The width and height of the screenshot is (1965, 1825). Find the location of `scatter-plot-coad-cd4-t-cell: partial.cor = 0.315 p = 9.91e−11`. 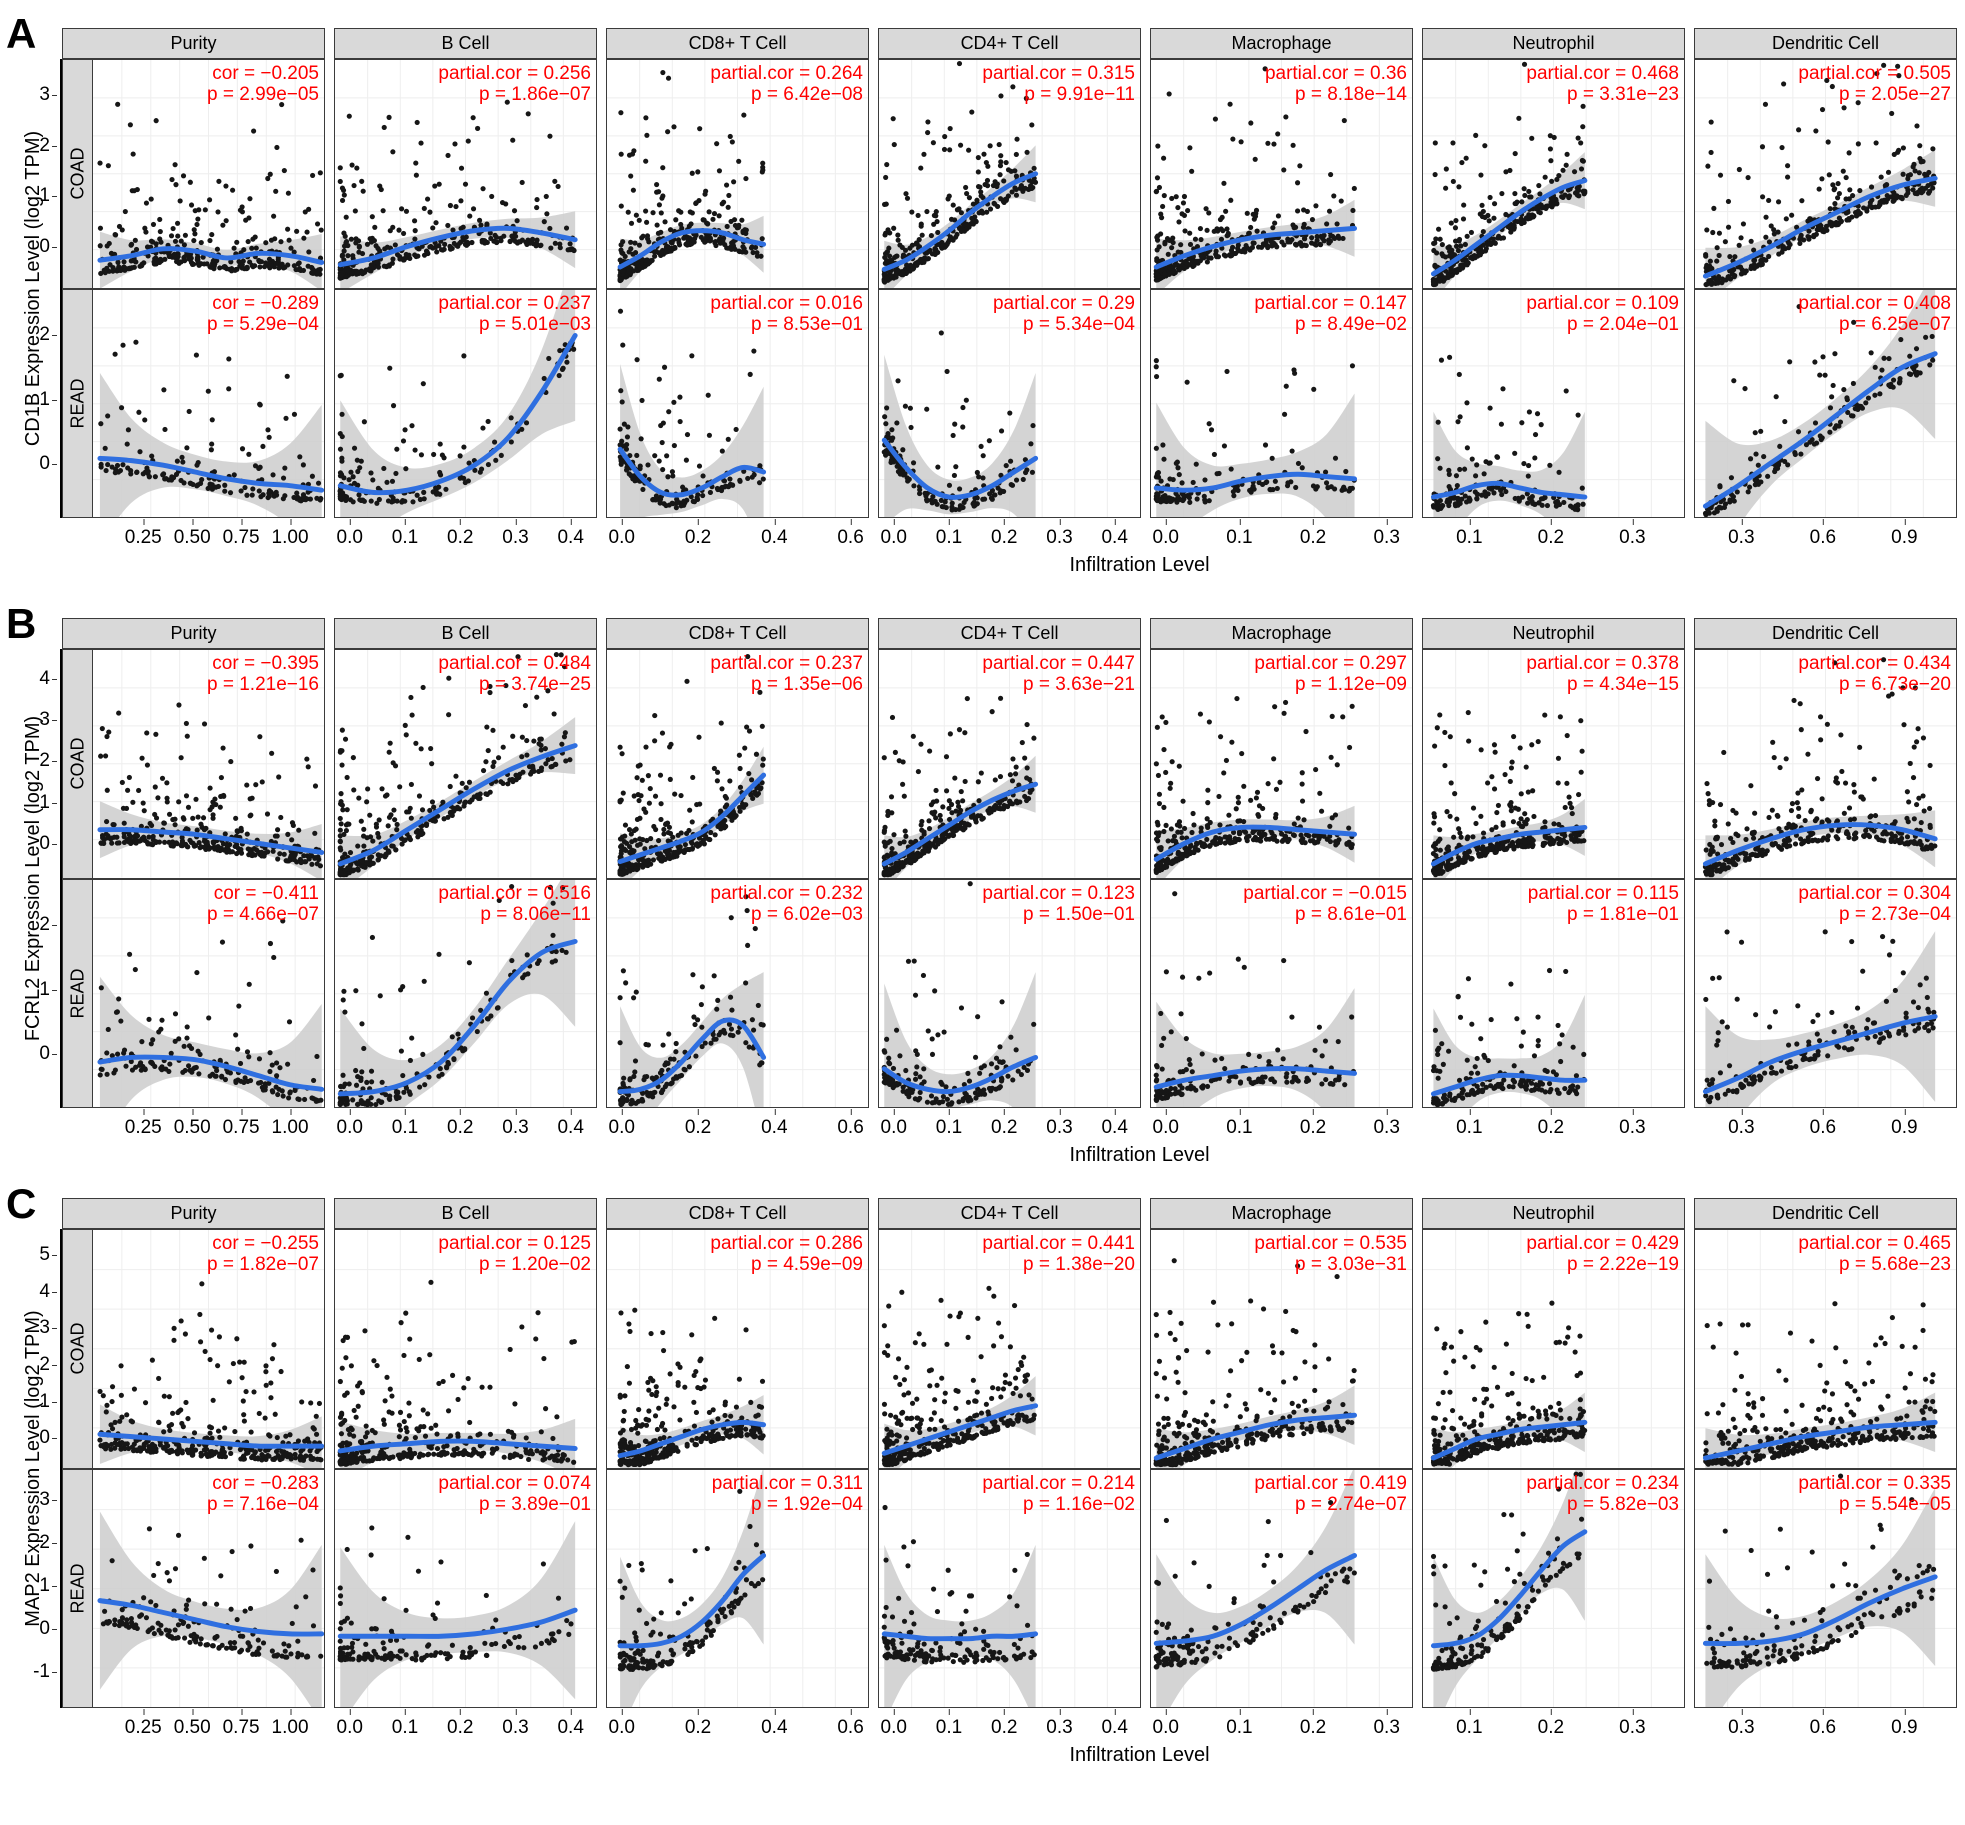

scatter-plot-coad-cd4-t-cell: partial.cor = 0.315 p = 9.91e−11 is located at coordinates (1009, 174).